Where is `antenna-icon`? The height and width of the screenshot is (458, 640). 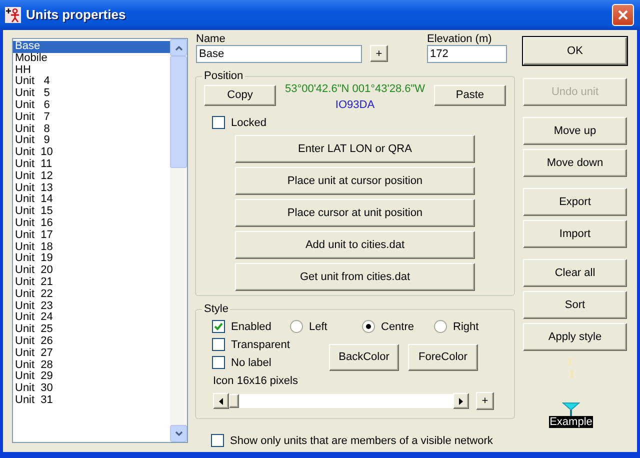
antenna-icon is located at coordinates (571, 409).